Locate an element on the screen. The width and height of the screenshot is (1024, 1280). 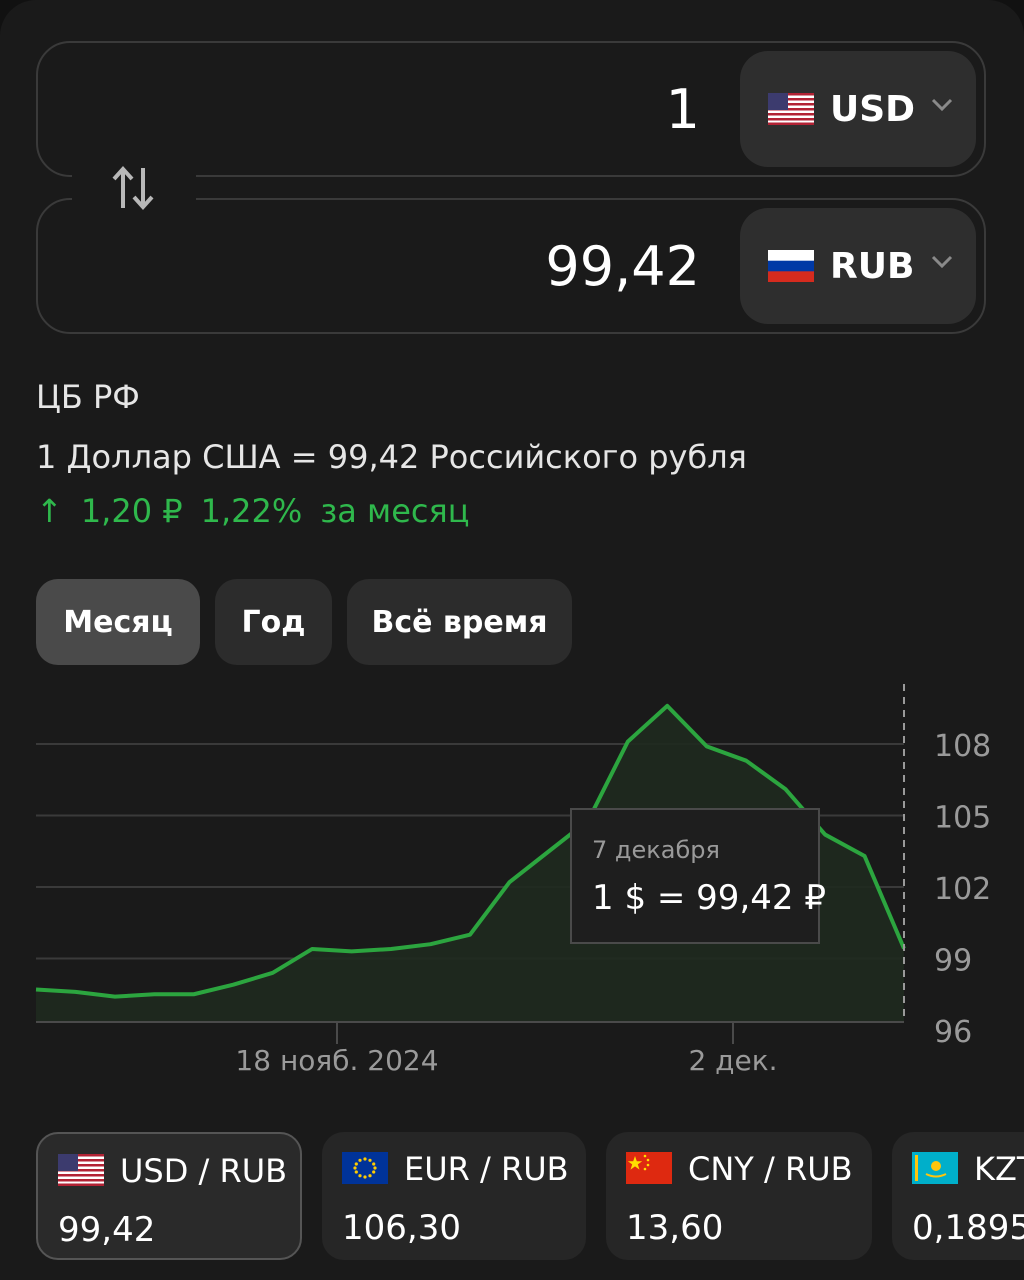
x-tick-label: 18 нояб. 2024 is located at coordinates (336, 1060).